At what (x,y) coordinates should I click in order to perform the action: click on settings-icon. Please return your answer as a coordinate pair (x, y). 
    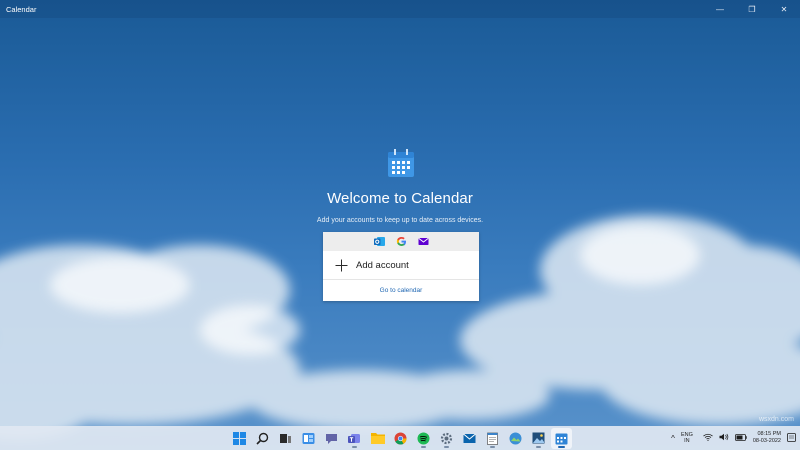
    Looking at the image, I should click on (446, 438).